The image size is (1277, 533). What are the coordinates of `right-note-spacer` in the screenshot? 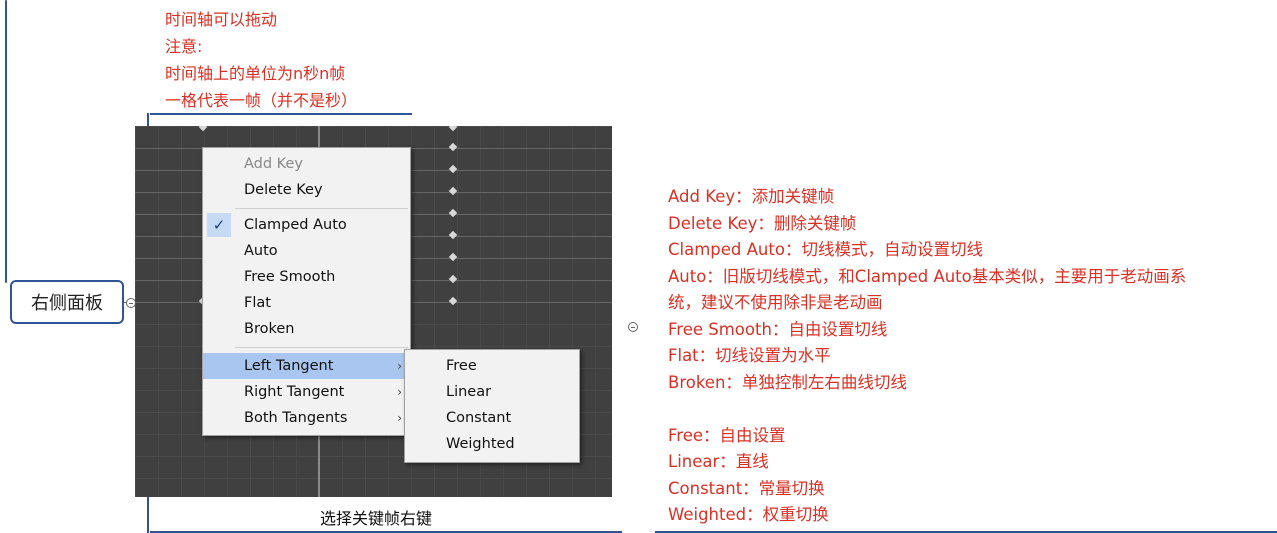 It's located at (927, 409).